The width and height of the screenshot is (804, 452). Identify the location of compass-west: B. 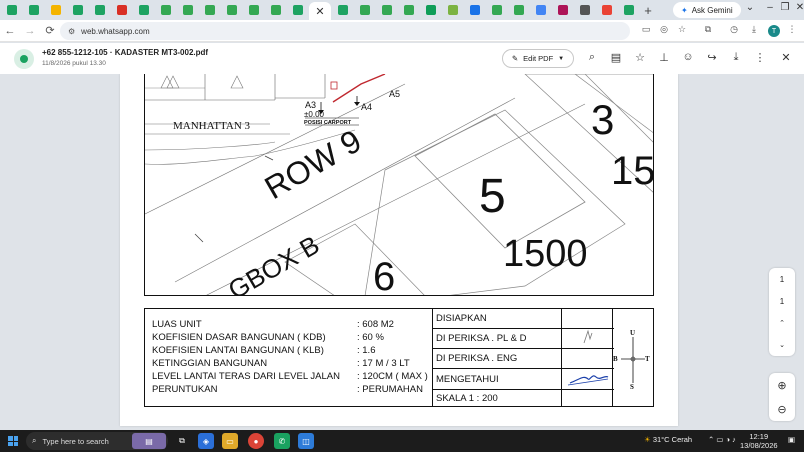
(615, 359).